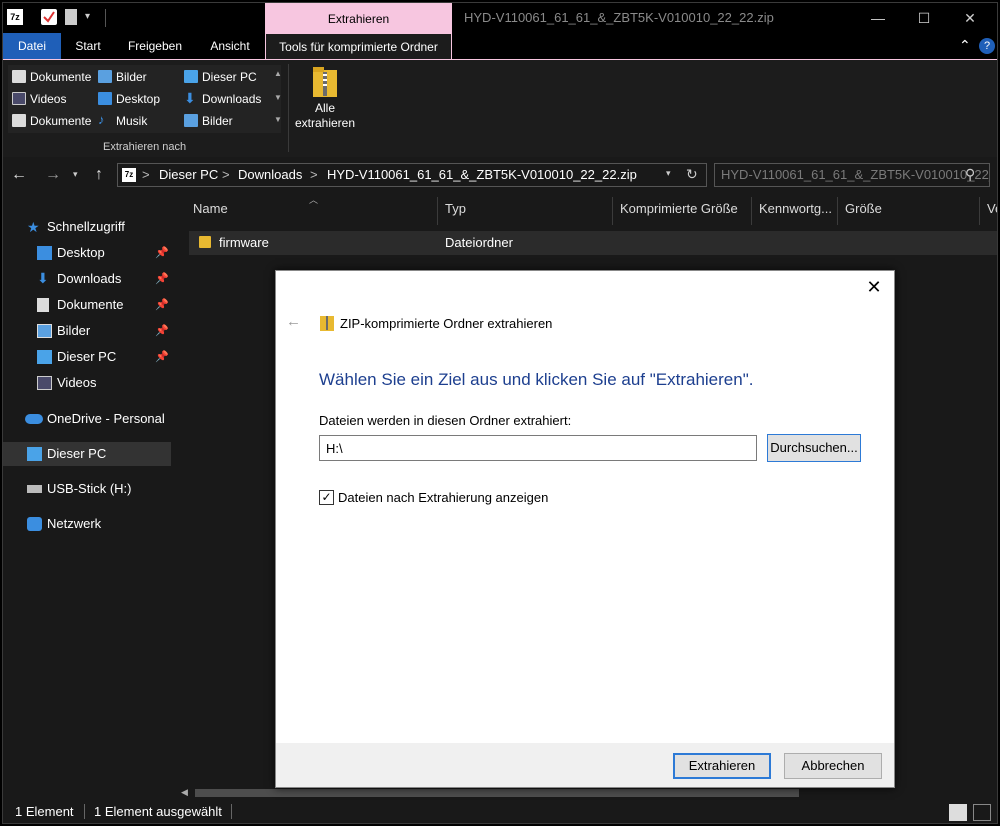 The width and height of the screenshot is (1000, 826). Describe the element at coordinates (184, 792) in the screenshot. I see `scroll-left-icon: ◀` at that location.